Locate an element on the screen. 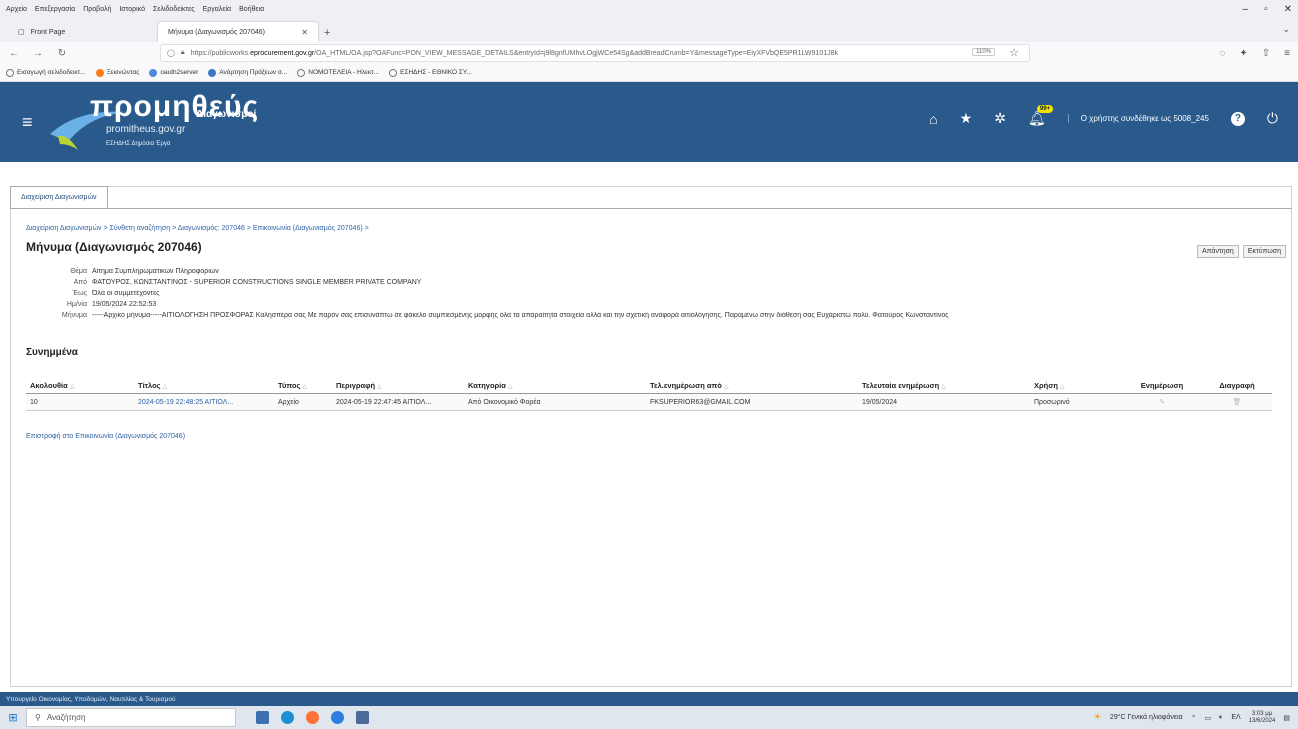 This screenshot has width=1298, height=729. col-header: Τίτλος △ is located at coordinates (204, 386).